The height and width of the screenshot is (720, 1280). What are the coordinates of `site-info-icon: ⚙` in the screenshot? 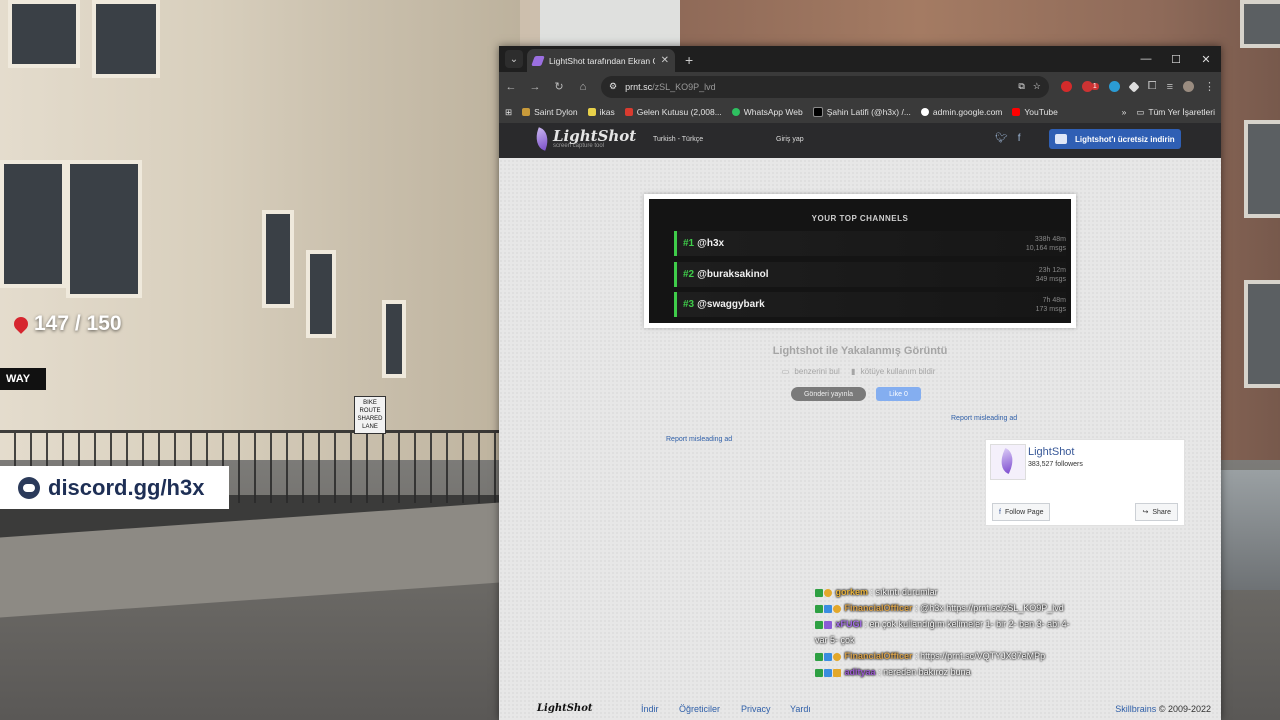 It's located at (613, 86).